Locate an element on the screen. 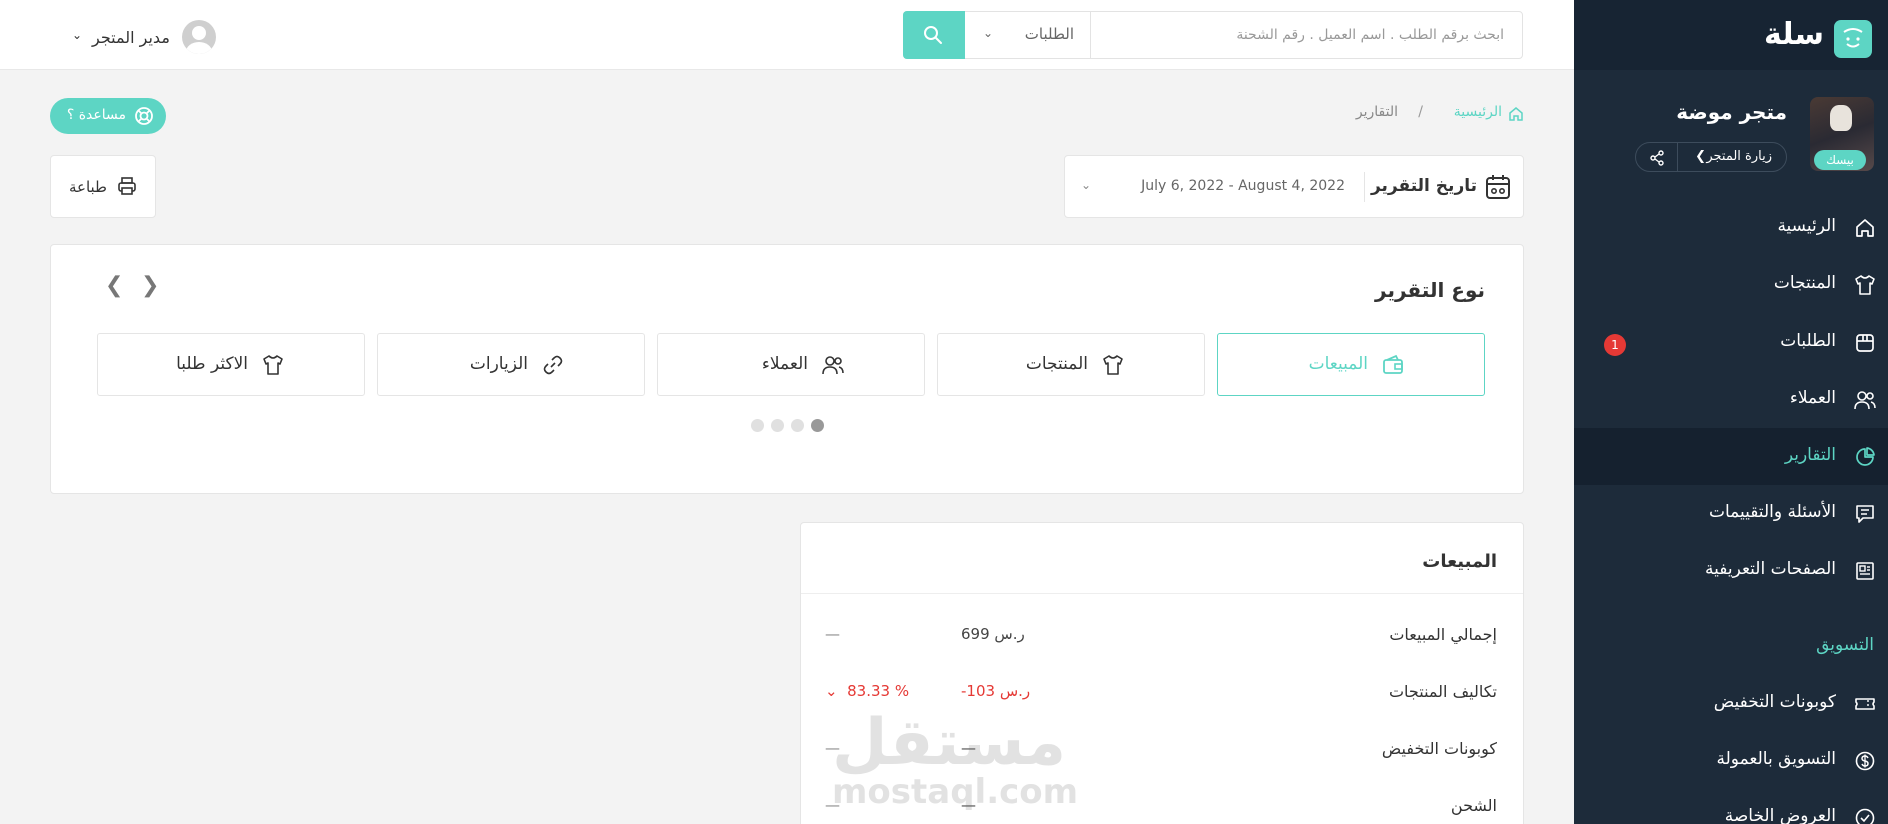  sidebar-item-label: الأسئلة والتقييمات is located at coordinates (1772, 512).